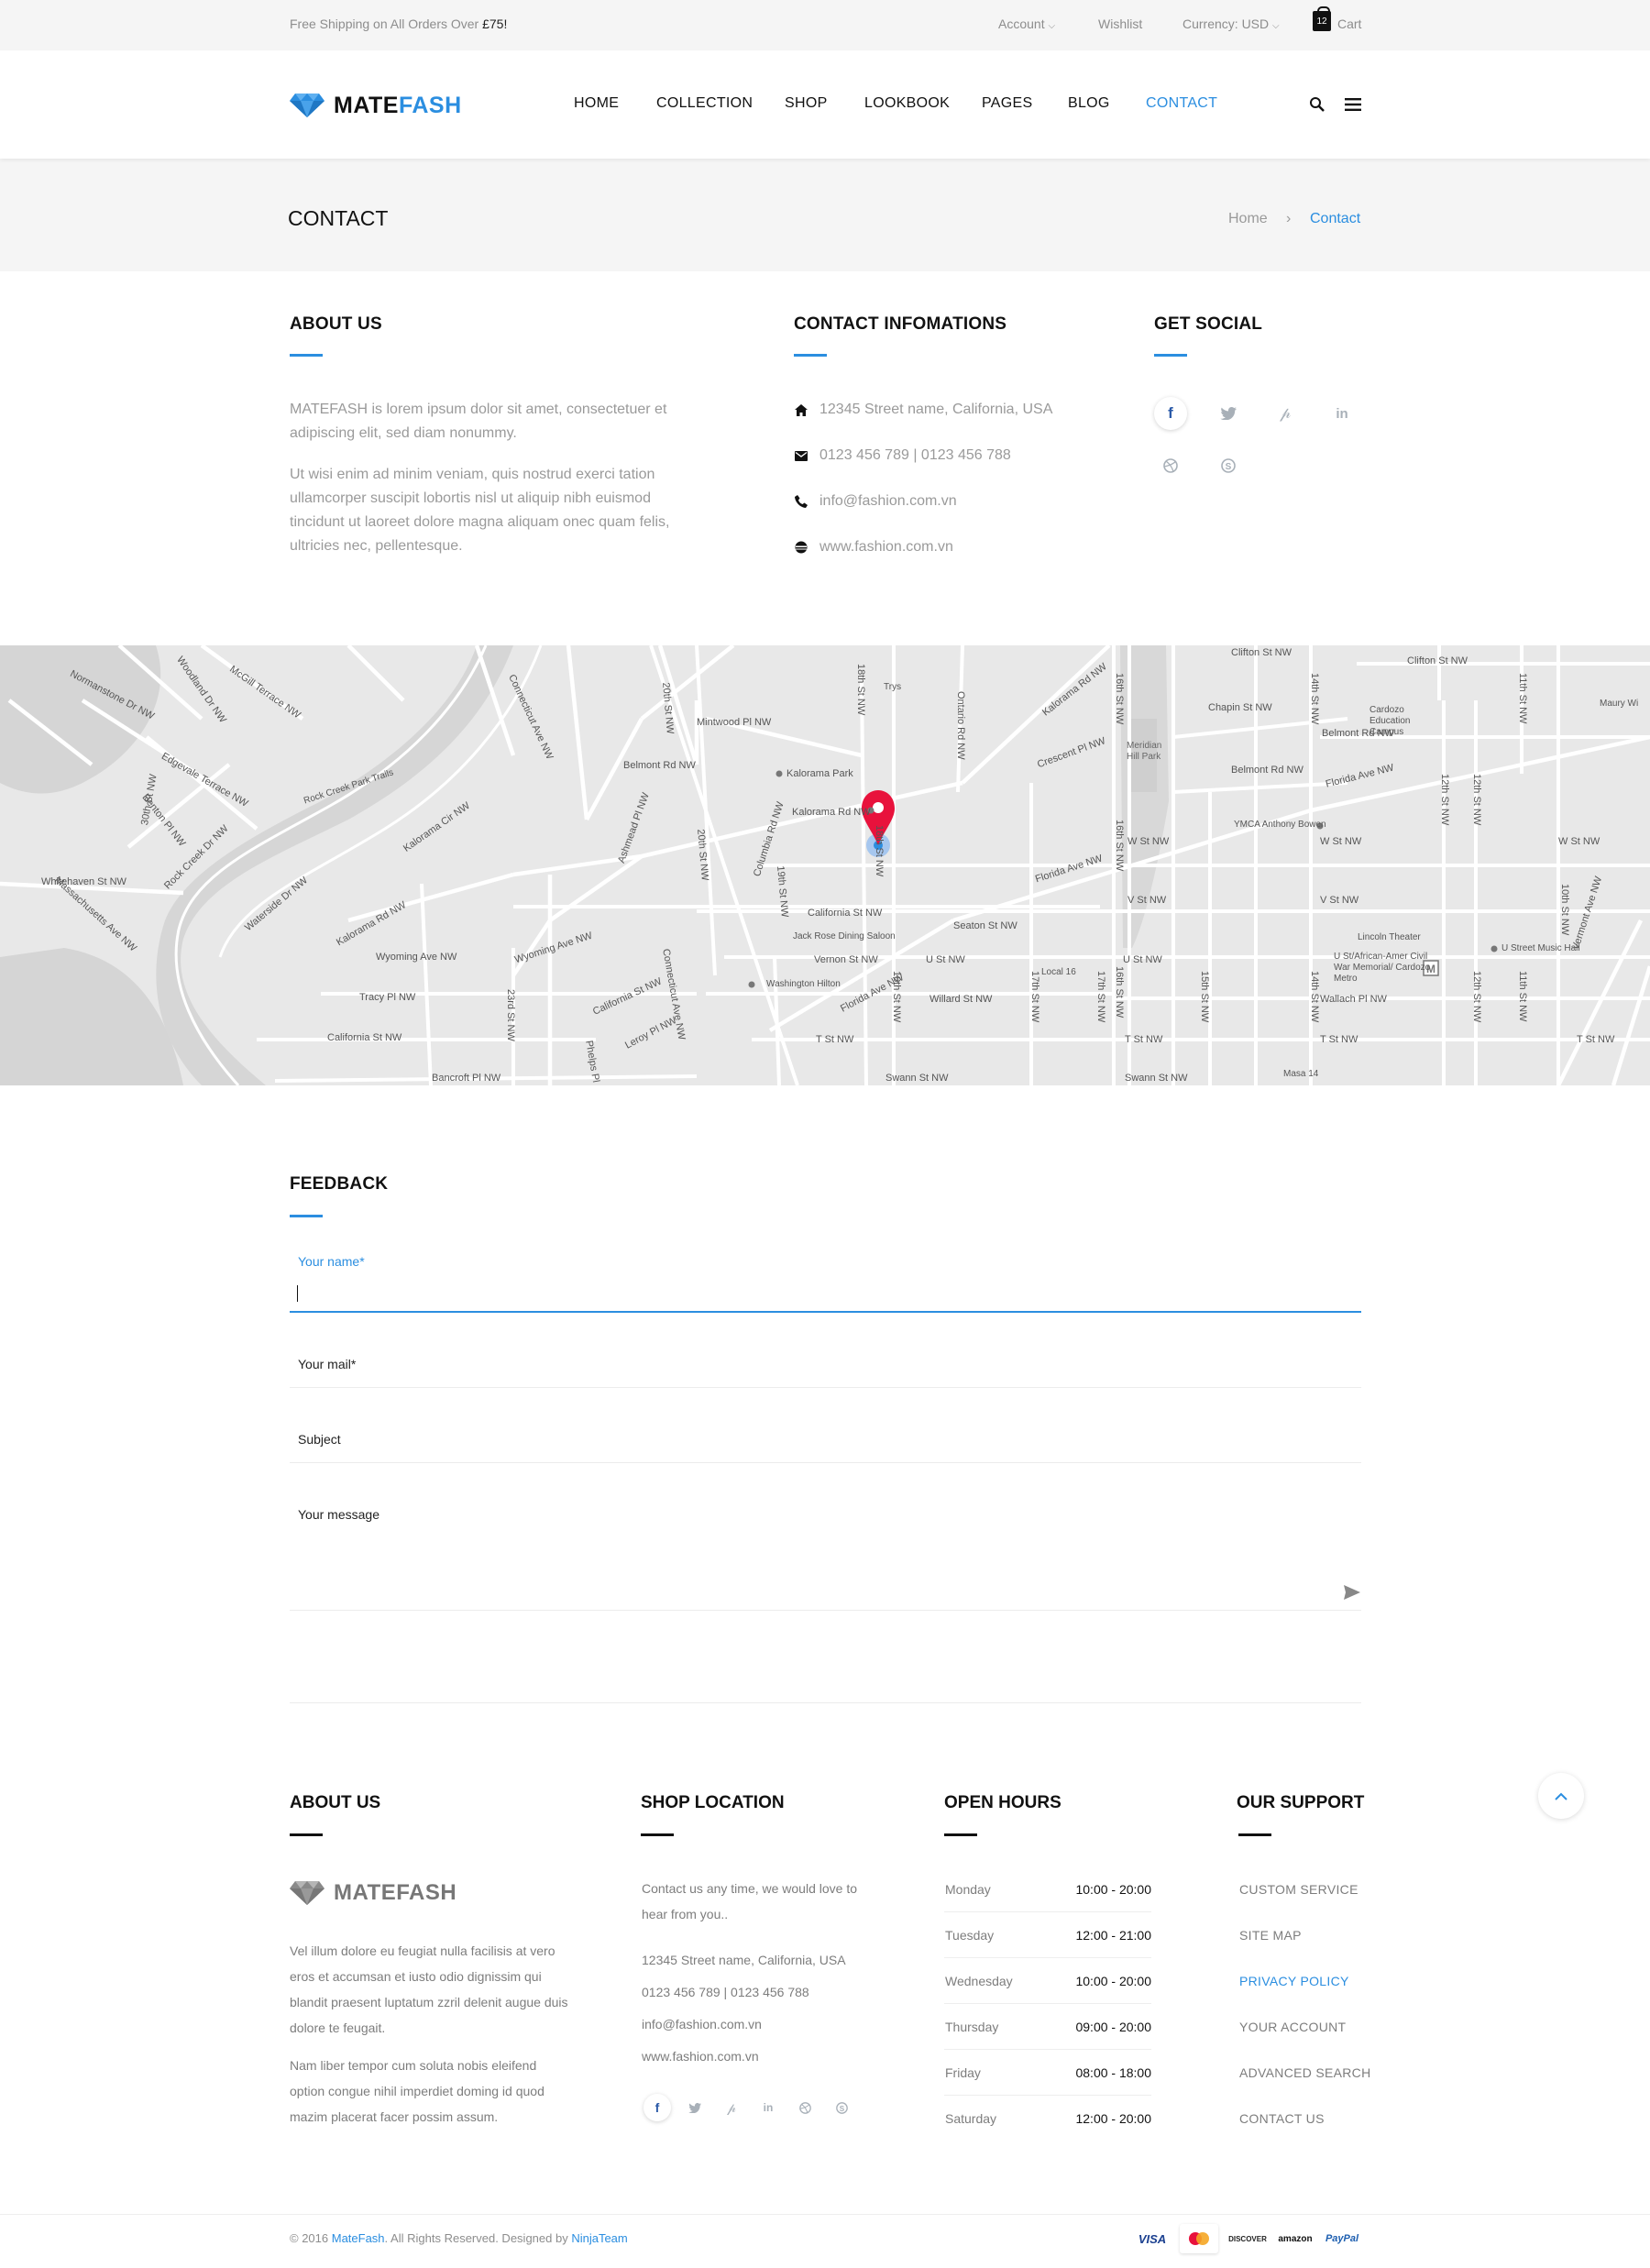 The width and height of the screenshot is (1650, 2268). I want to click on message-textarea, so click(825, 1555).